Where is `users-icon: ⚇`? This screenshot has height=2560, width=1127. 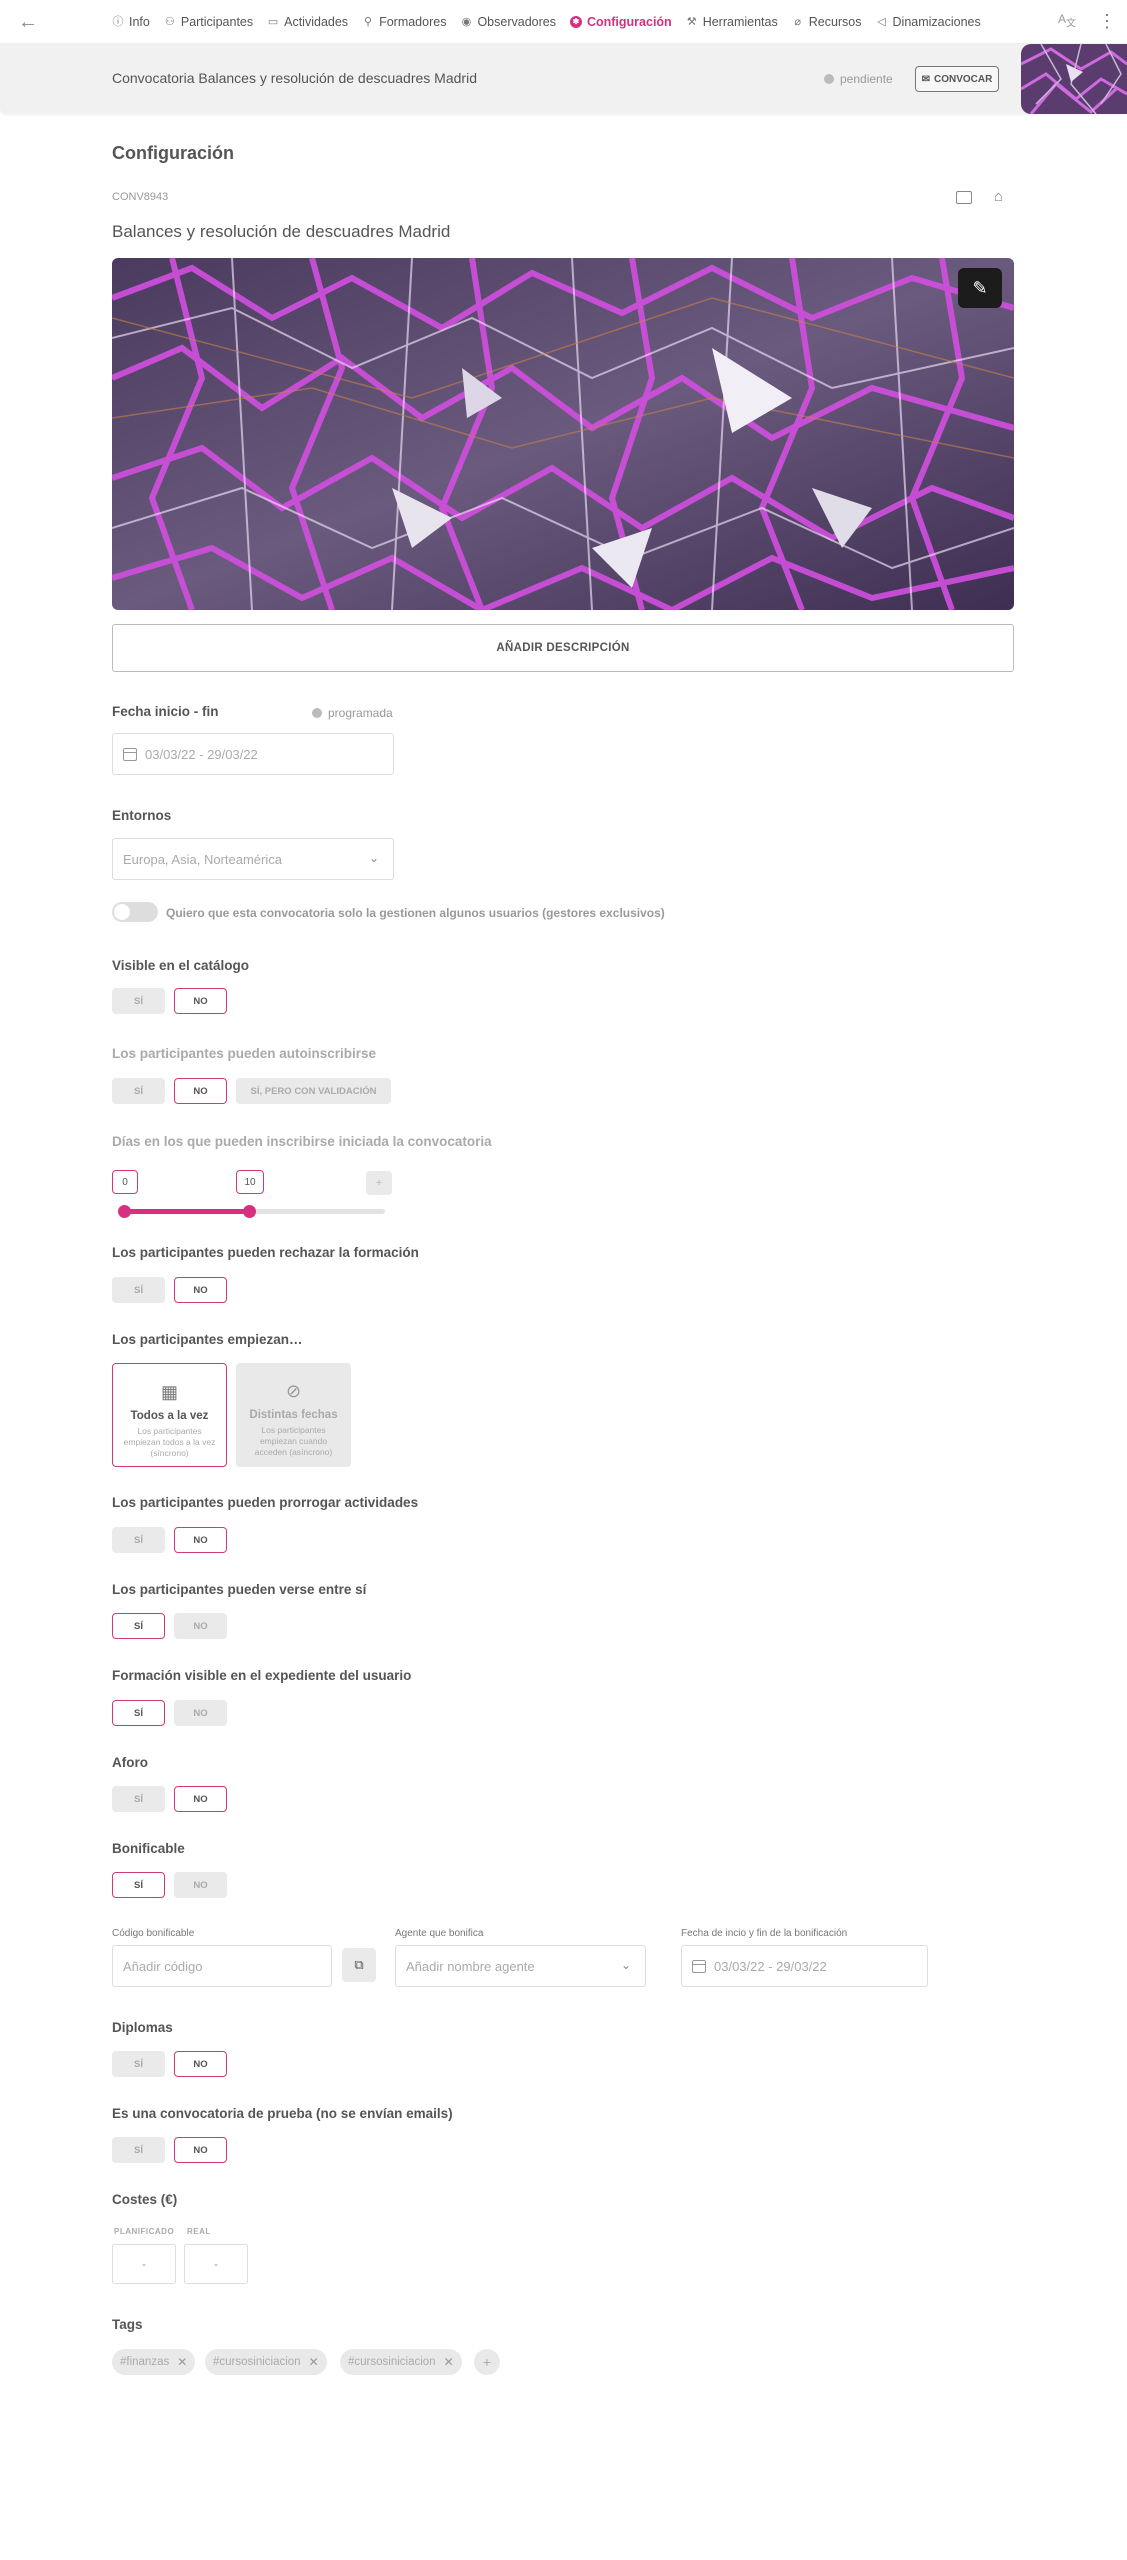 users-icon: ⚇ is located at coordinates (169, 22).